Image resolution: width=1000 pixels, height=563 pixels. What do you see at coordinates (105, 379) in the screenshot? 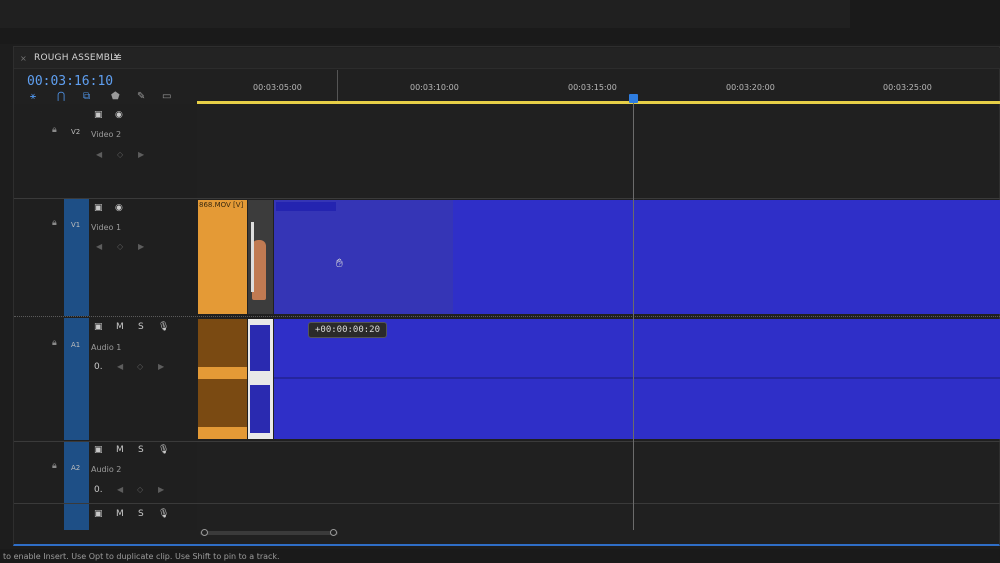
I see `track-header-a1` at bounding box center [105, 379].